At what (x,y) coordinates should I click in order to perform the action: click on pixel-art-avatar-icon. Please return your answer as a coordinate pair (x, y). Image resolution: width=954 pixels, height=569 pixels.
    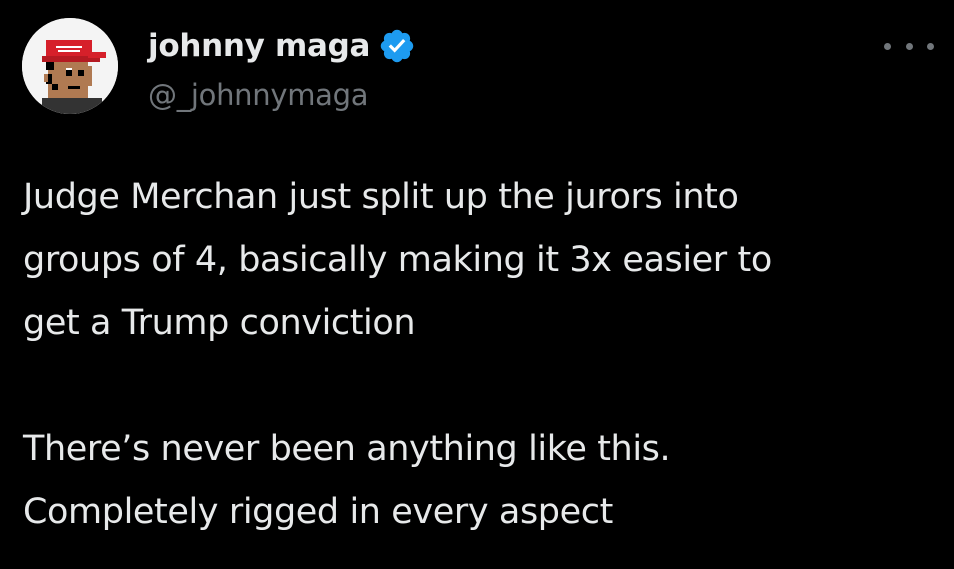
    Looking at the image, I should click on (70, 66).